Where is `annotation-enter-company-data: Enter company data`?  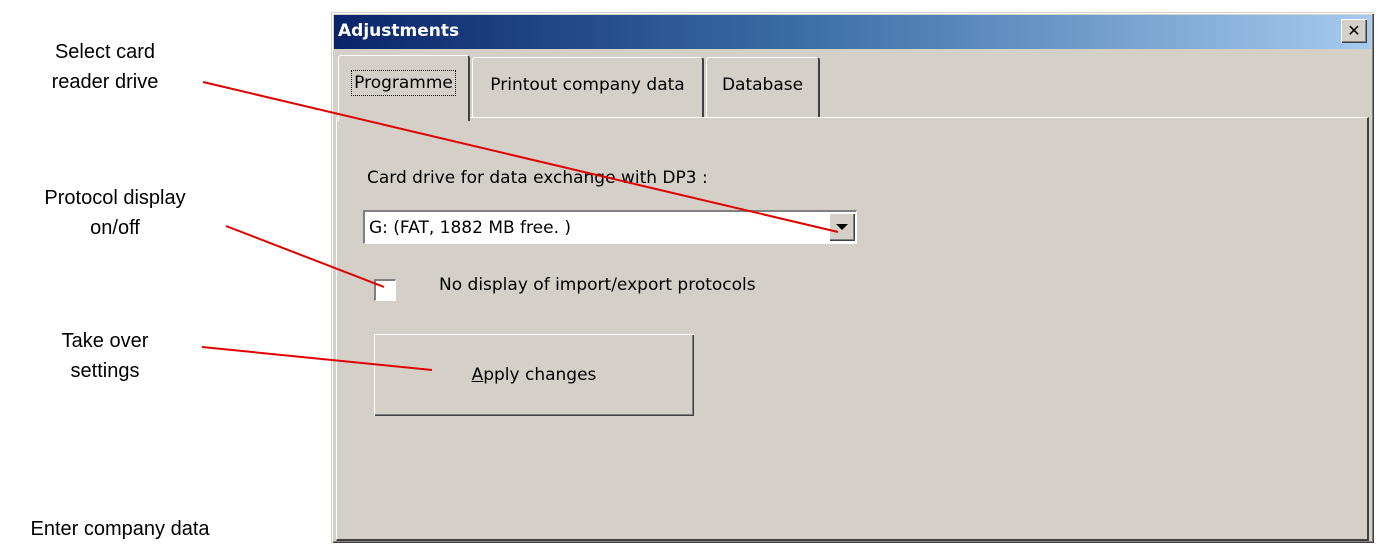 annotation-enter-company-data: Enter company data is located at coordinates (120, 529).